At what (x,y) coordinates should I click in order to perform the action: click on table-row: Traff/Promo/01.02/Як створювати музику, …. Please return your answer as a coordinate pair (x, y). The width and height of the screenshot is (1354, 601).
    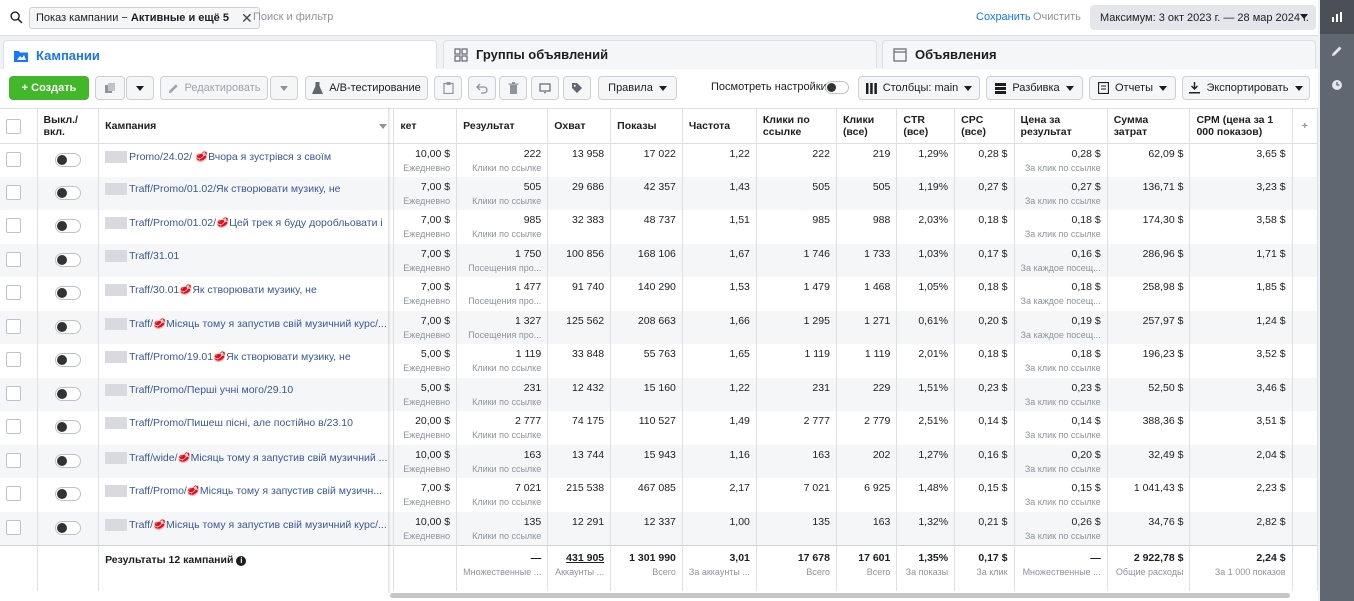
    Looking at the image, I should click on (659, 193).